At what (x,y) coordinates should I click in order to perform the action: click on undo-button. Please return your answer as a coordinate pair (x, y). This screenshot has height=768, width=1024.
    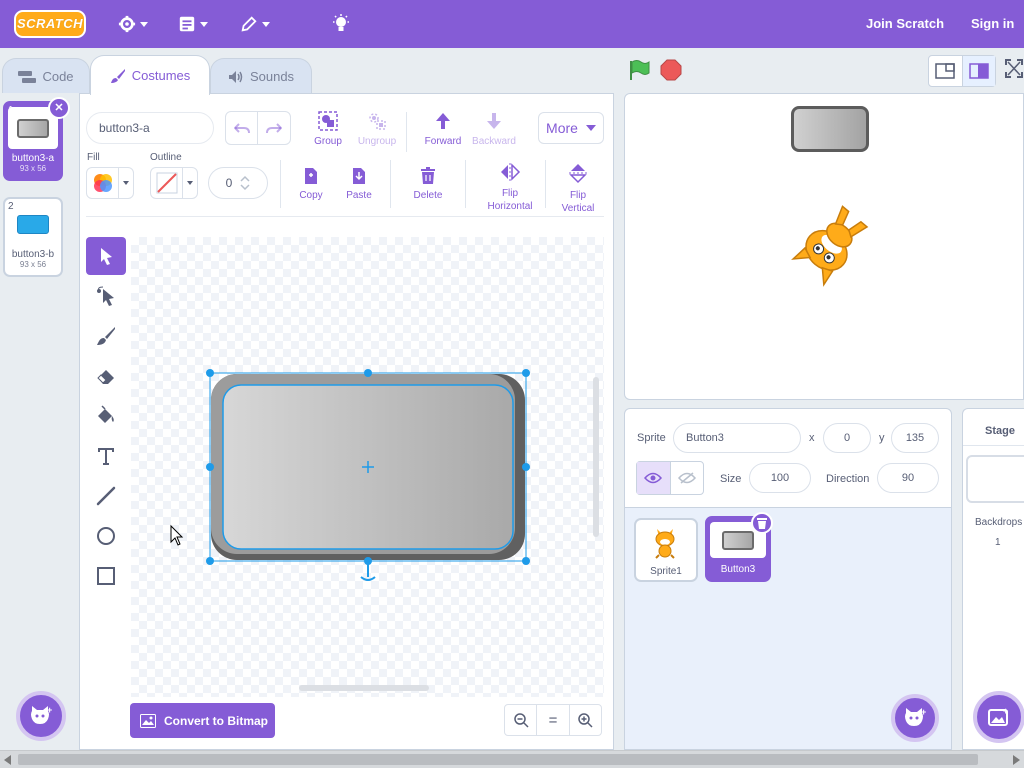
    Looking at the image, I should click on (242, 128).